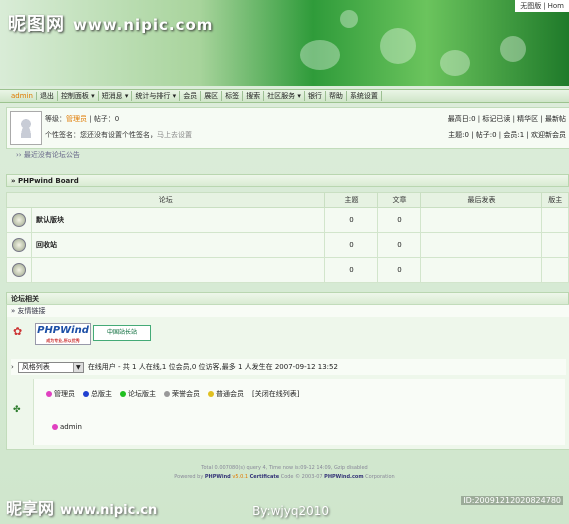  I want to click on legend-label: 荣誉会员, so click(186, 394).